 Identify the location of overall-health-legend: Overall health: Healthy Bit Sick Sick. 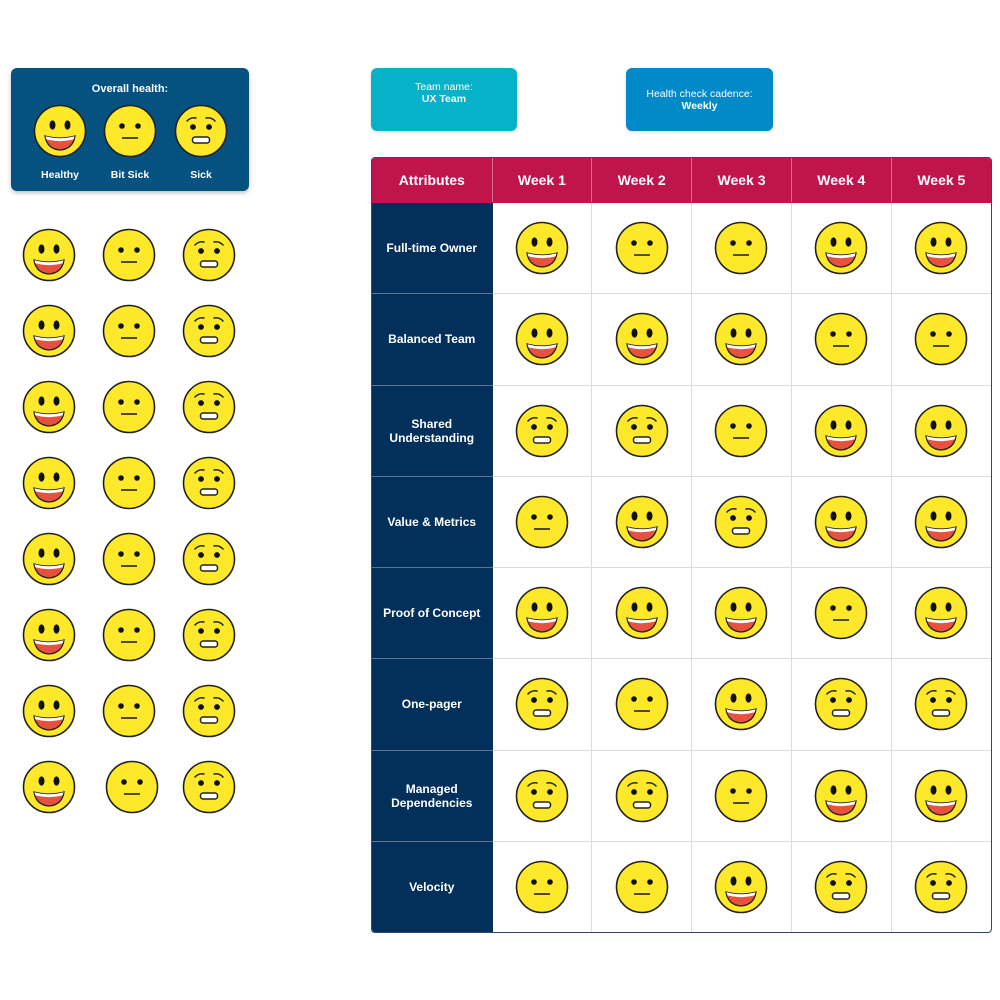
(130, 129).